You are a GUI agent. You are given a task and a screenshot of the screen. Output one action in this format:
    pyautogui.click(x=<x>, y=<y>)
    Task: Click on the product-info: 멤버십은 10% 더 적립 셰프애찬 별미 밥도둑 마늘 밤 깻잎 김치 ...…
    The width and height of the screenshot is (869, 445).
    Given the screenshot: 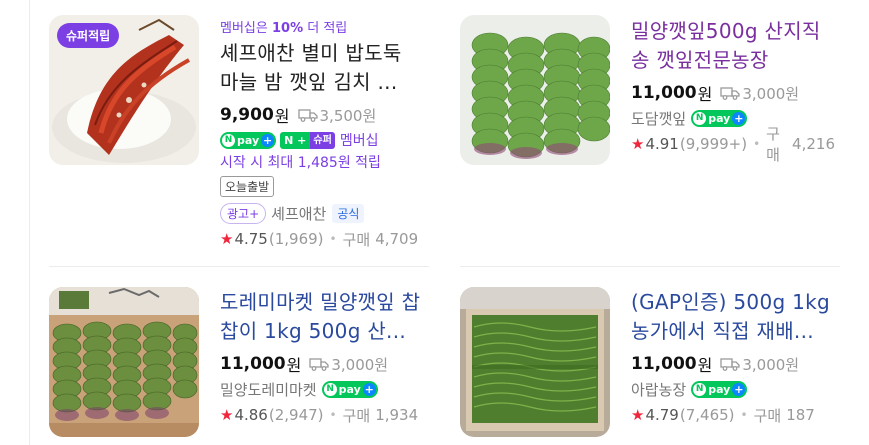 What is the action you would take?
    pyautogui.click(x=322, y=133)
    